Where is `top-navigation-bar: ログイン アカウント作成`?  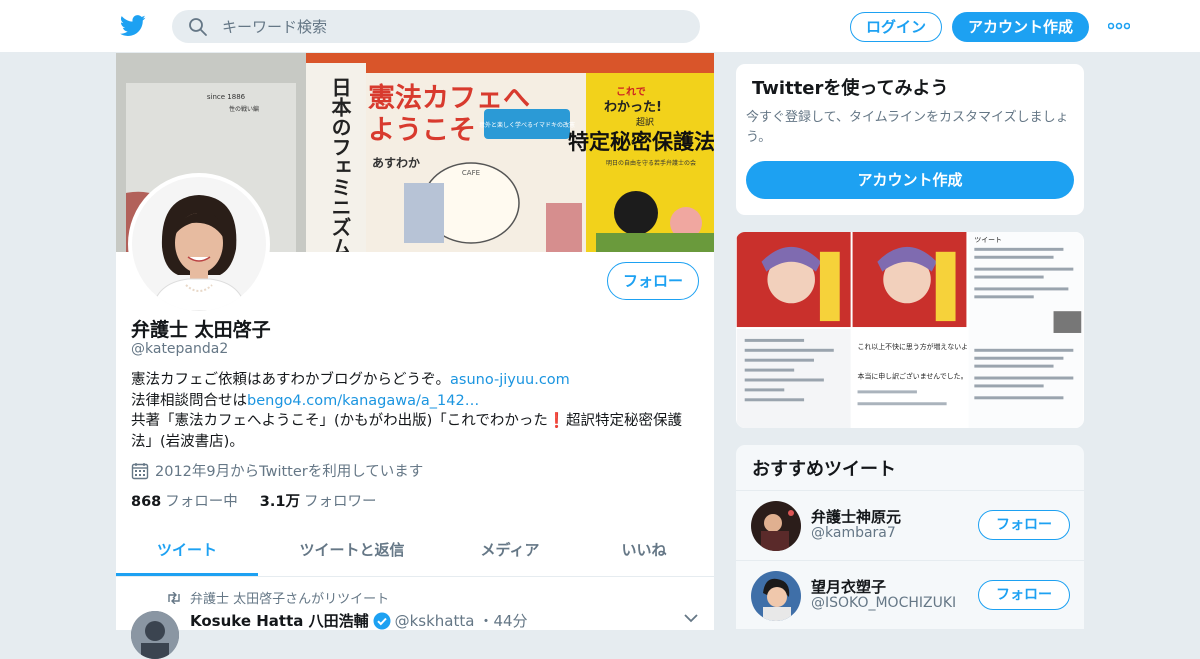
top-navigation-bar: ログイン アカウント作成 is located at coordinates (600, 26).